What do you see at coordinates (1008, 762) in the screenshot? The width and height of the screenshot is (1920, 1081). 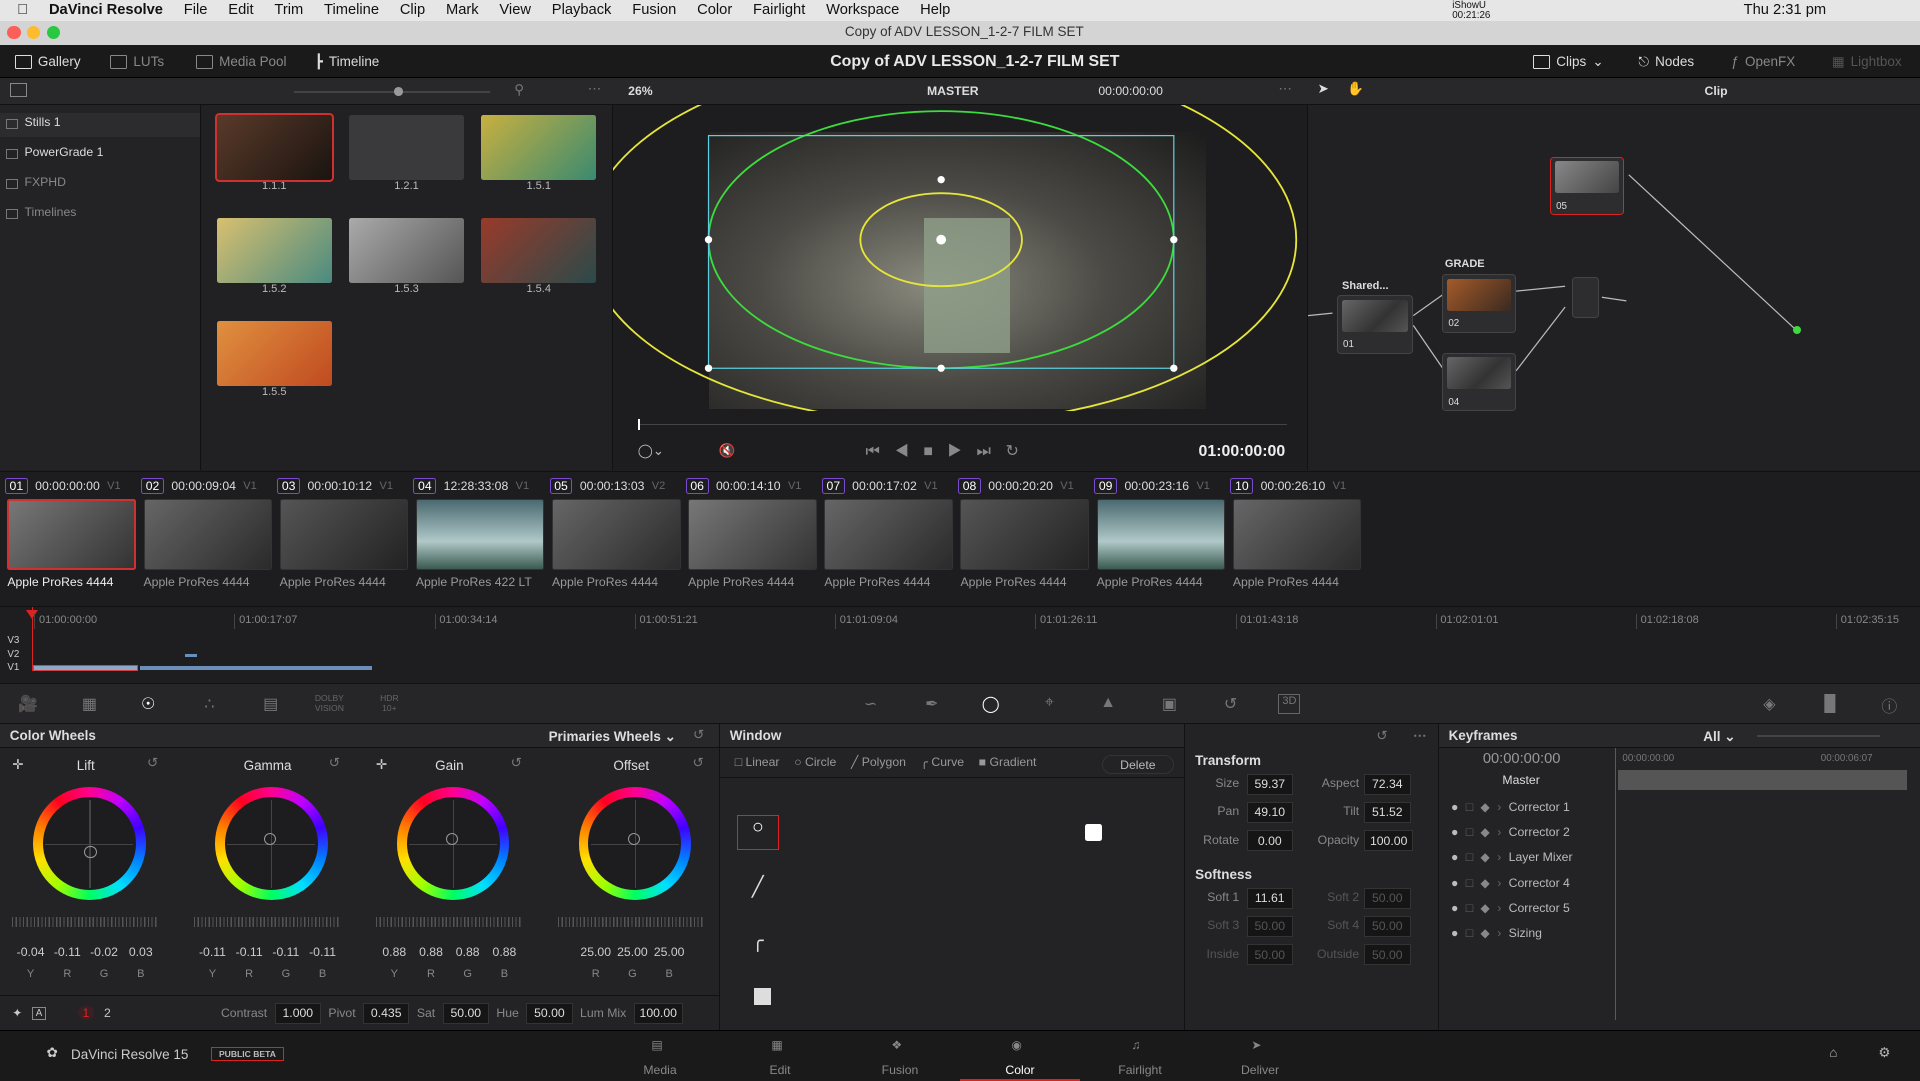 I see `add-gradient-button: ■ Gradient` at bounding box center [1008, 762].